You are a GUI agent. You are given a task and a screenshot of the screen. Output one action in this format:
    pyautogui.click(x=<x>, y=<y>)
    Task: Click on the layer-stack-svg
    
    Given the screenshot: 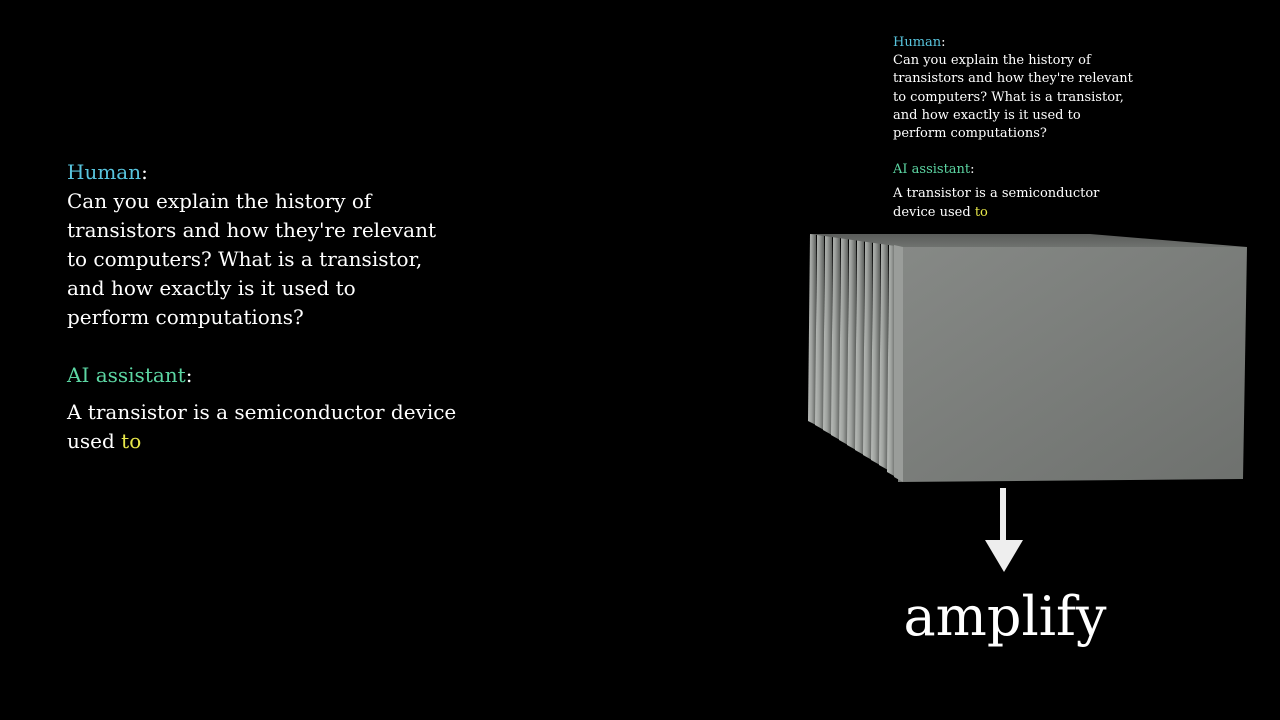 What is the action you would take?
    pyautogui.click(x=1027, y=358)
    